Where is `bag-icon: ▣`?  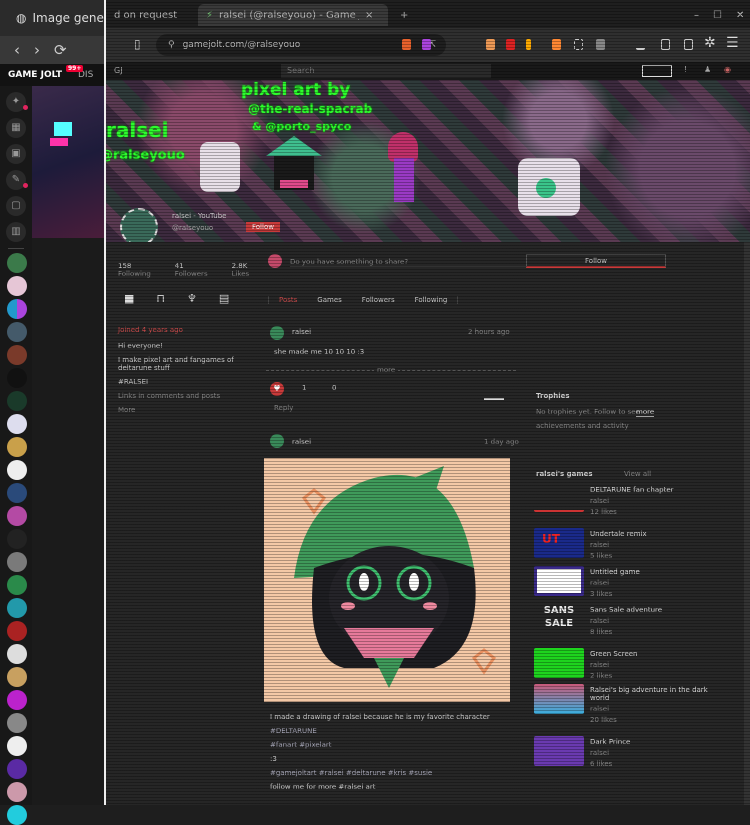 bag-icon: ▣ is located at coordinates (16, 154).